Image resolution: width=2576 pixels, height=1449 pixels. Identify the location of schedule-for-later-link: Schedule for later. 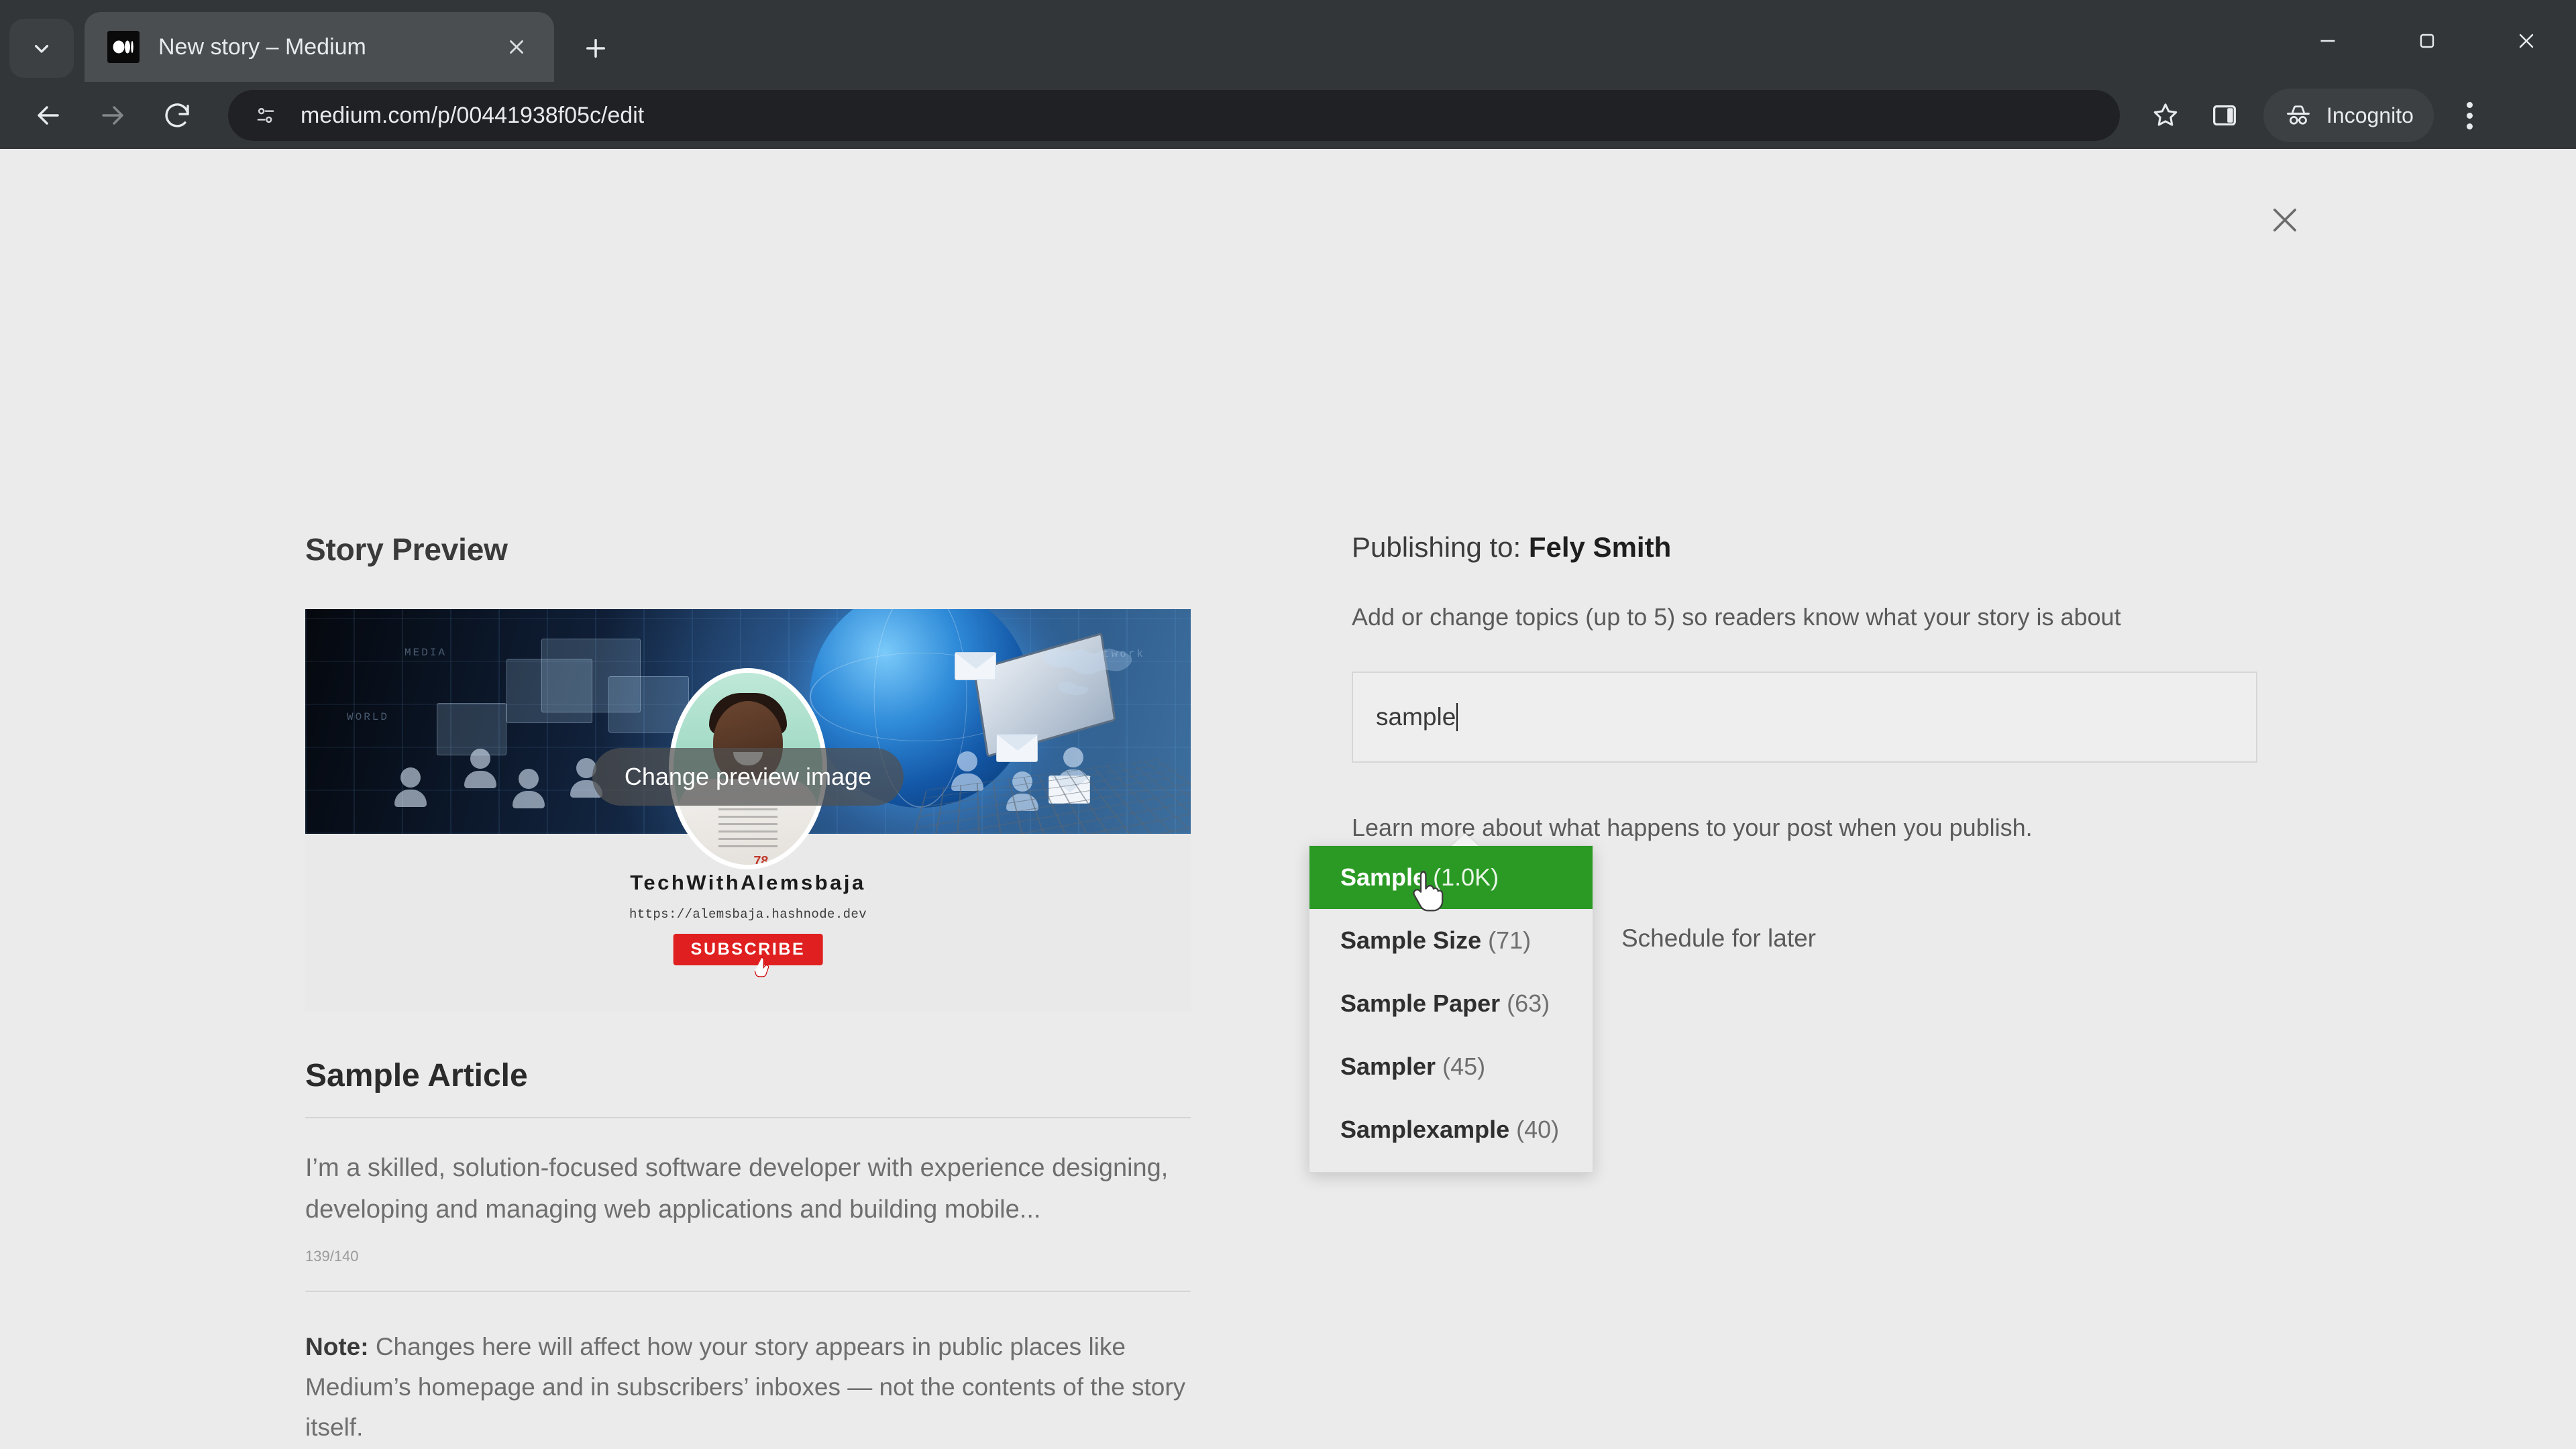
(1718, 938).